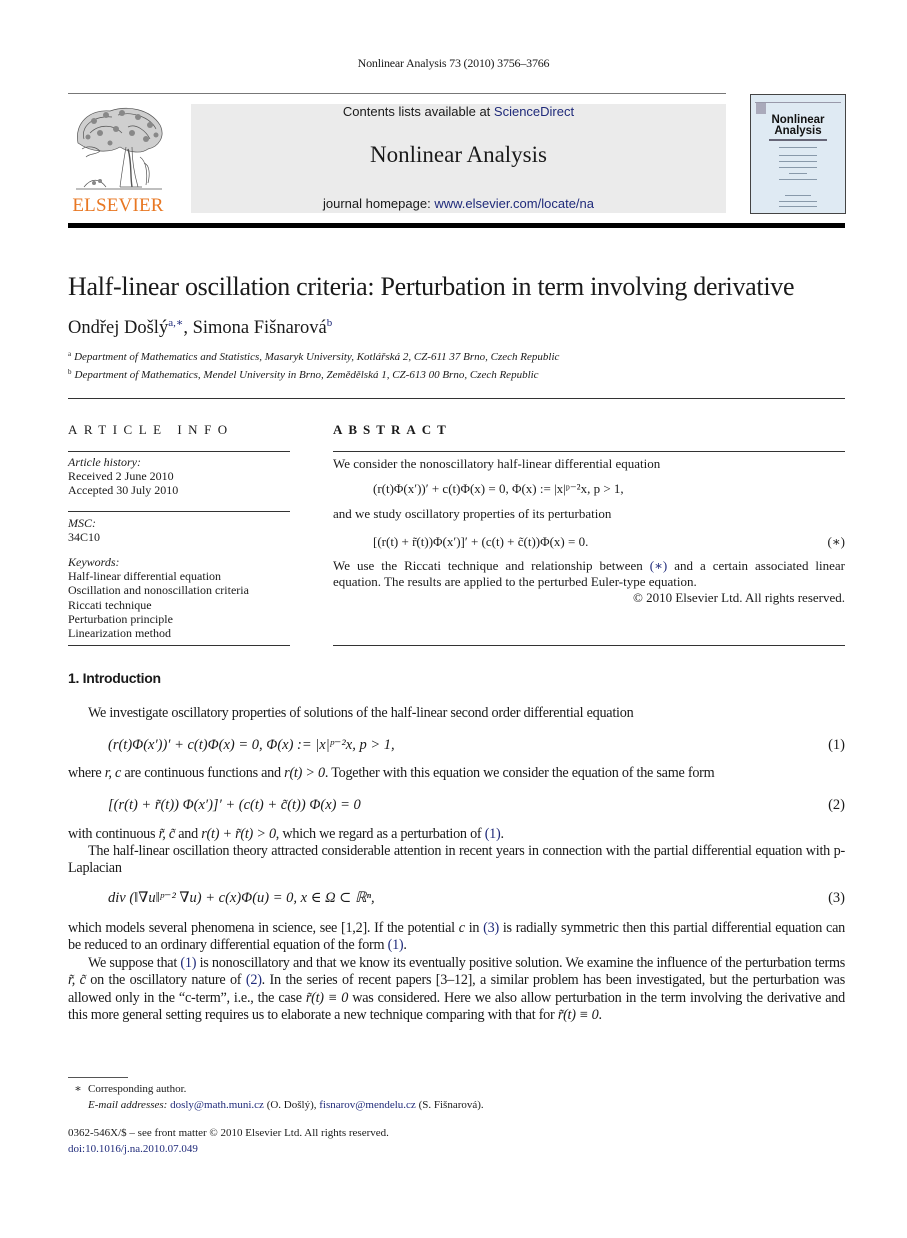 Image resolution: width=907 pixels, height=1238 pixels. I want to click on math-inline: r(t) > 0, so click(304, 773).